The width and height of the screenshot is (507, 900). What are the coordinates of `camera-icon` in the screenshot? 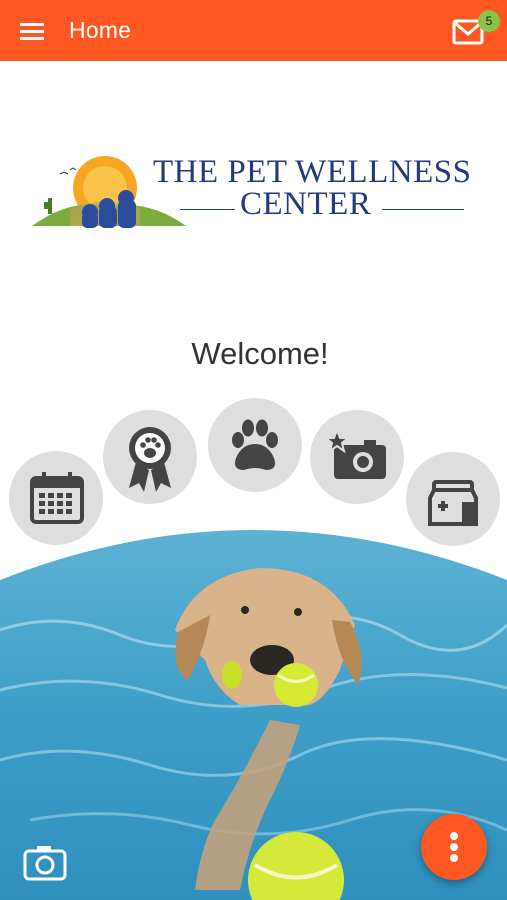 It's located at (45, 862).